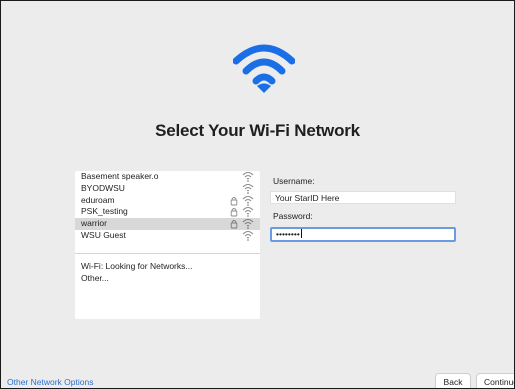 The image size is (515, 389). I want to click on back-button: Back, so click(453, 380).